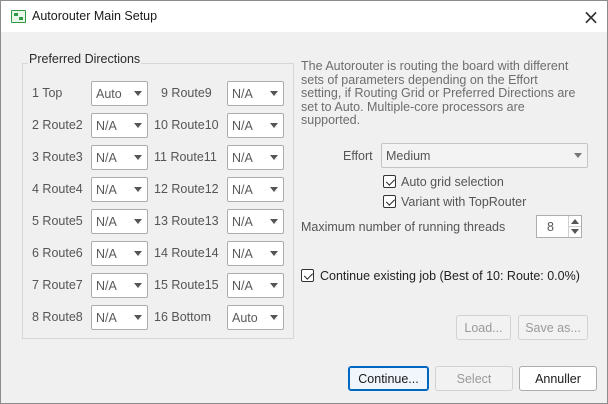 The width and height of the screenshot is (608, 404). I want to click on layer-direction-value-12: N/A, so click(242, 190).